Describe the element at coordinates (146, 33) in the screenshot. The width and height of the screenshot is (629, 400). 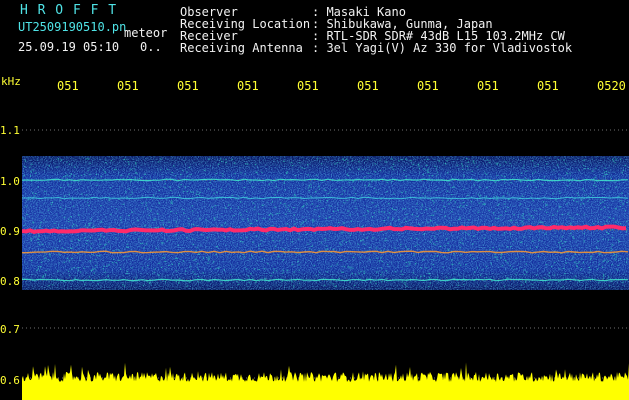
I see `meteor-label: meteor` at that location.